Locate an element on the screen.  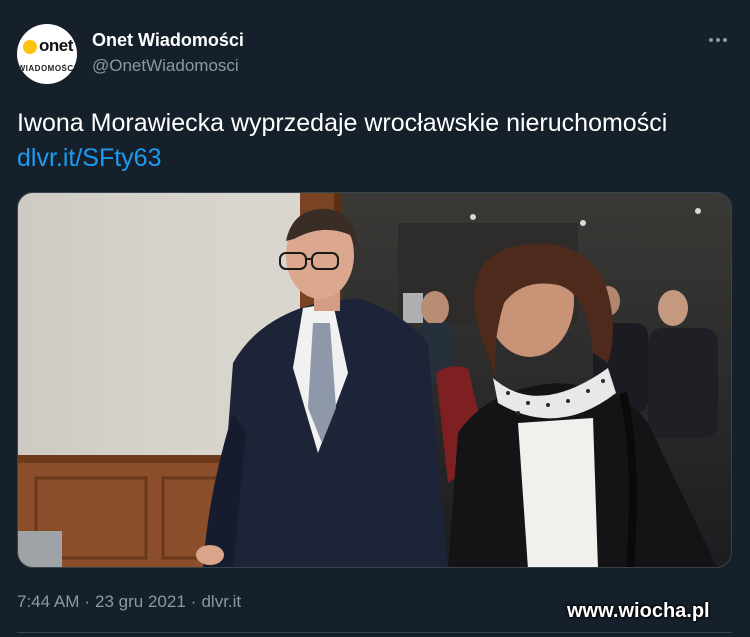
tweet-link: dlvr.it/SFty63 is located at coordinates (89, 158).